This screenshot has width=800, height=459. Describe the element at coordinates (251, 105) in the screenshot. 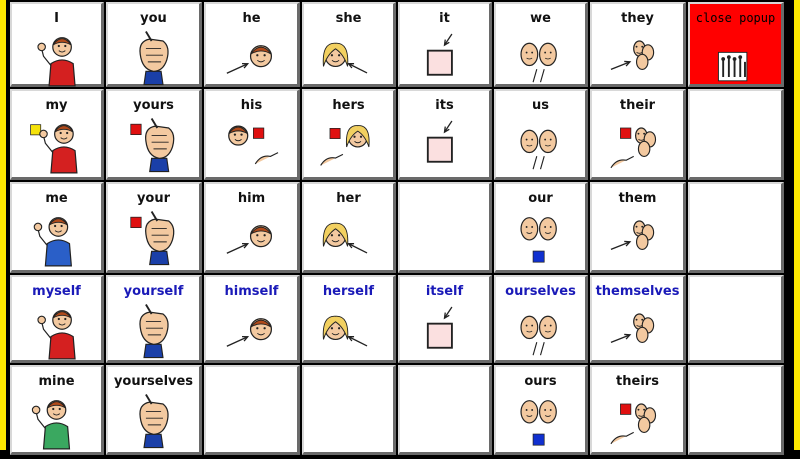

I see `word-label: his` at that location.